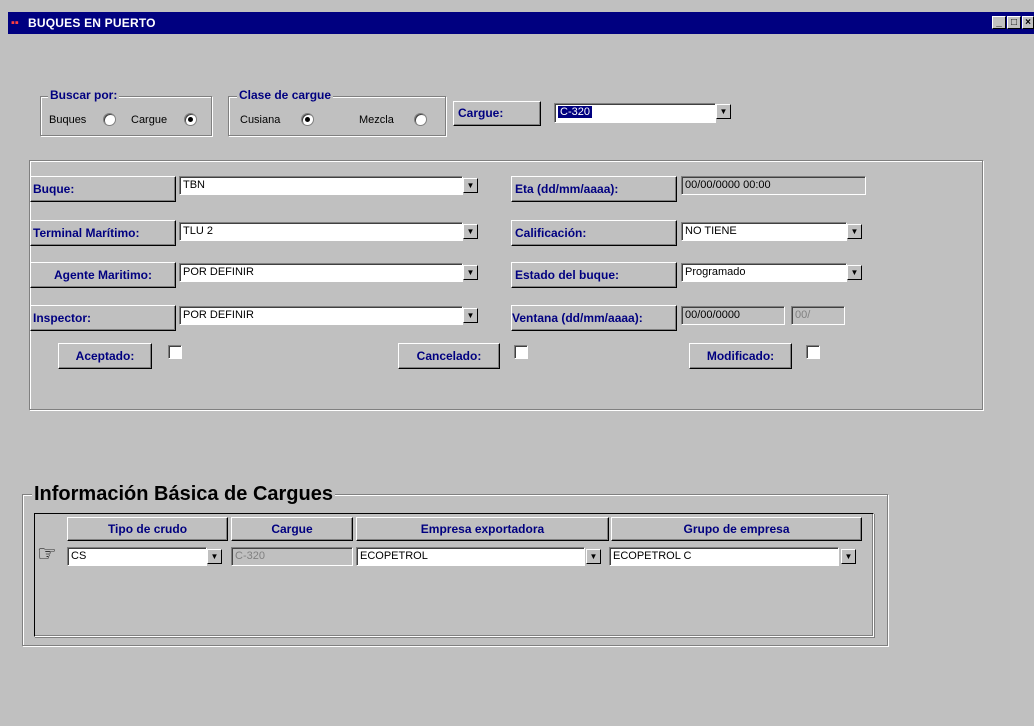 The width and height of the screenshot is (1034, 726). What do you see at coordinates (575, 112) in the screenshot?
I see `cargue-select-value: C-320` at bounding box center [575, 112].